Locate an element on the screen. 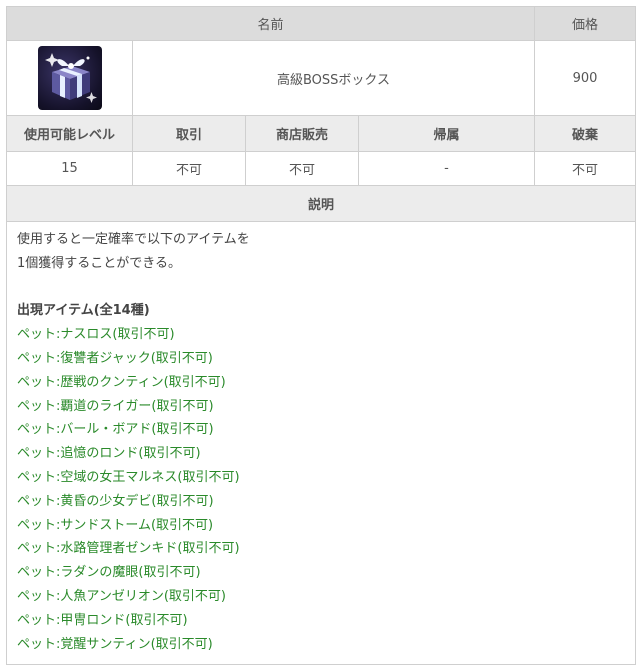  list-item: ペット:サンドストーム(取引不可) is located at coordinates (115, 525).